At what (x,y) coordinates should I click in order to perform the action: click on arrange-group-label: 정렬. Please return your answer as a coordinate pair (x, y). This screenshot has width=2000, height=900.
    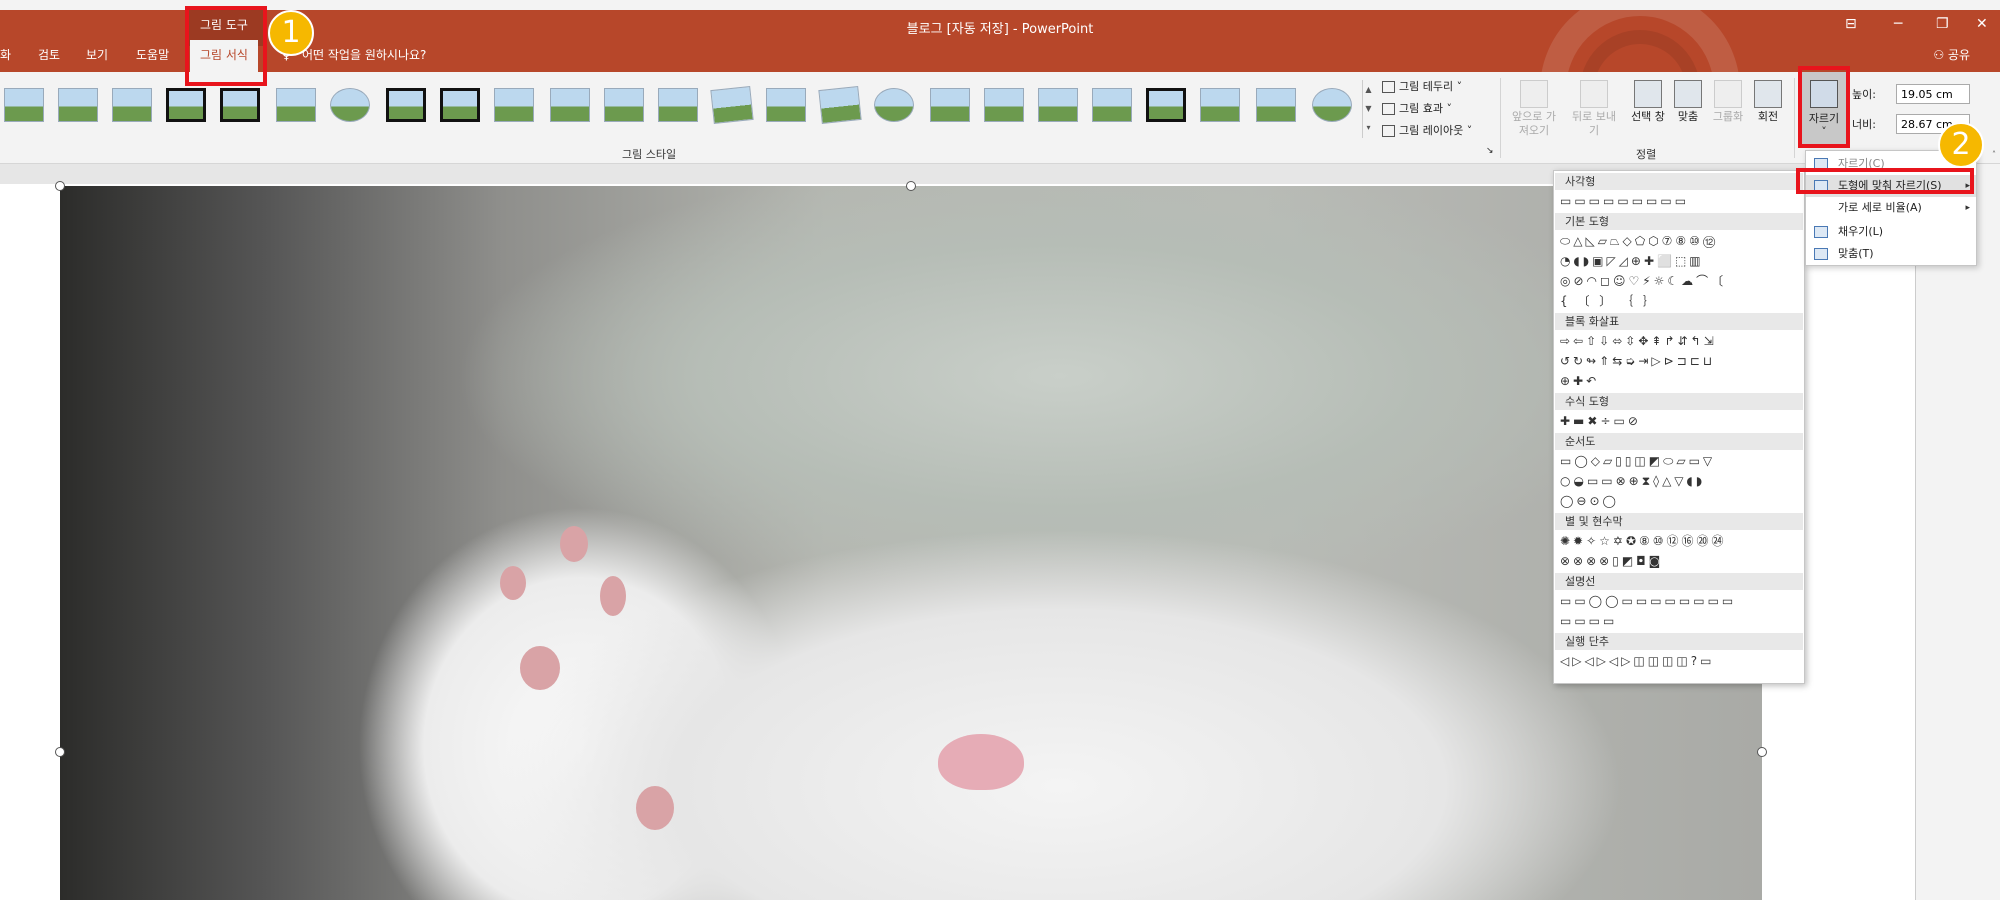
    Looking at the image, I should click on (1646, 154).